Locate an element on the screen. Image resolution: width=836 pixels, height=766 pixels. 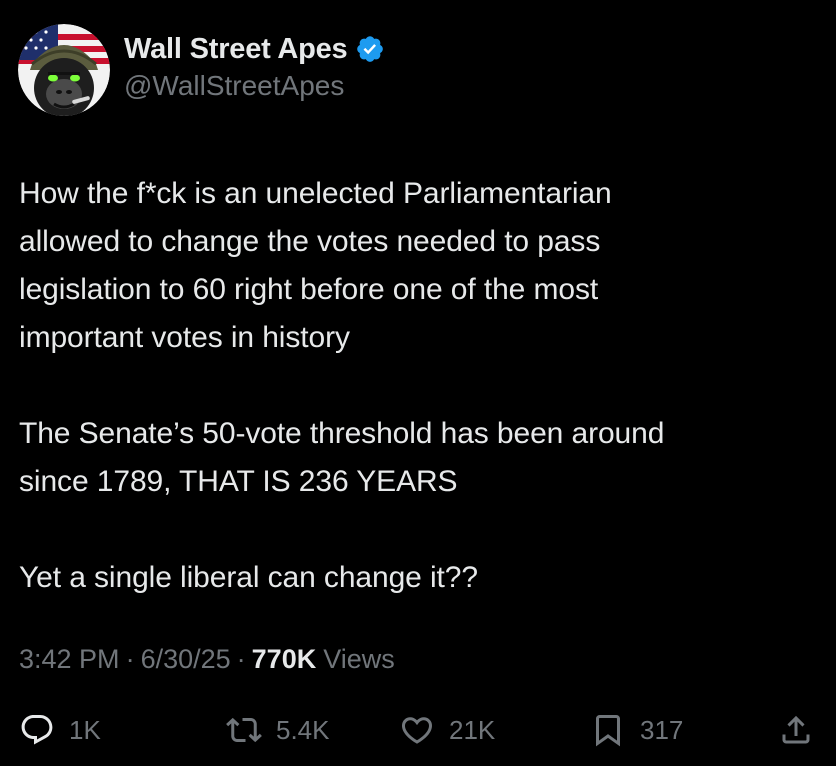
tweet-header: Wall Street Apes @WallStreetApes is located at coordinates (201, 70).